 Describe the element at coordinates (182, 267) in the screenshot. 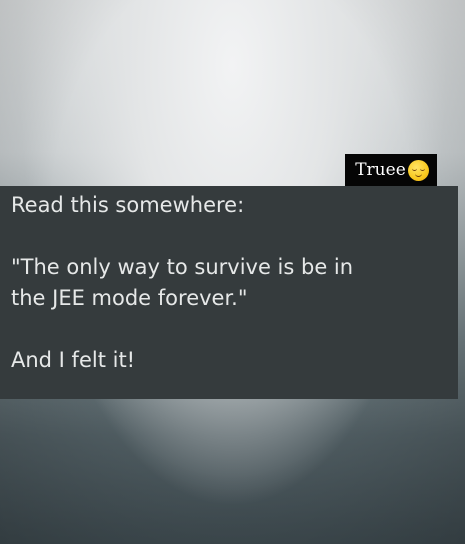

I see `quote-line-1: "The only way to survive is be in` at that location.